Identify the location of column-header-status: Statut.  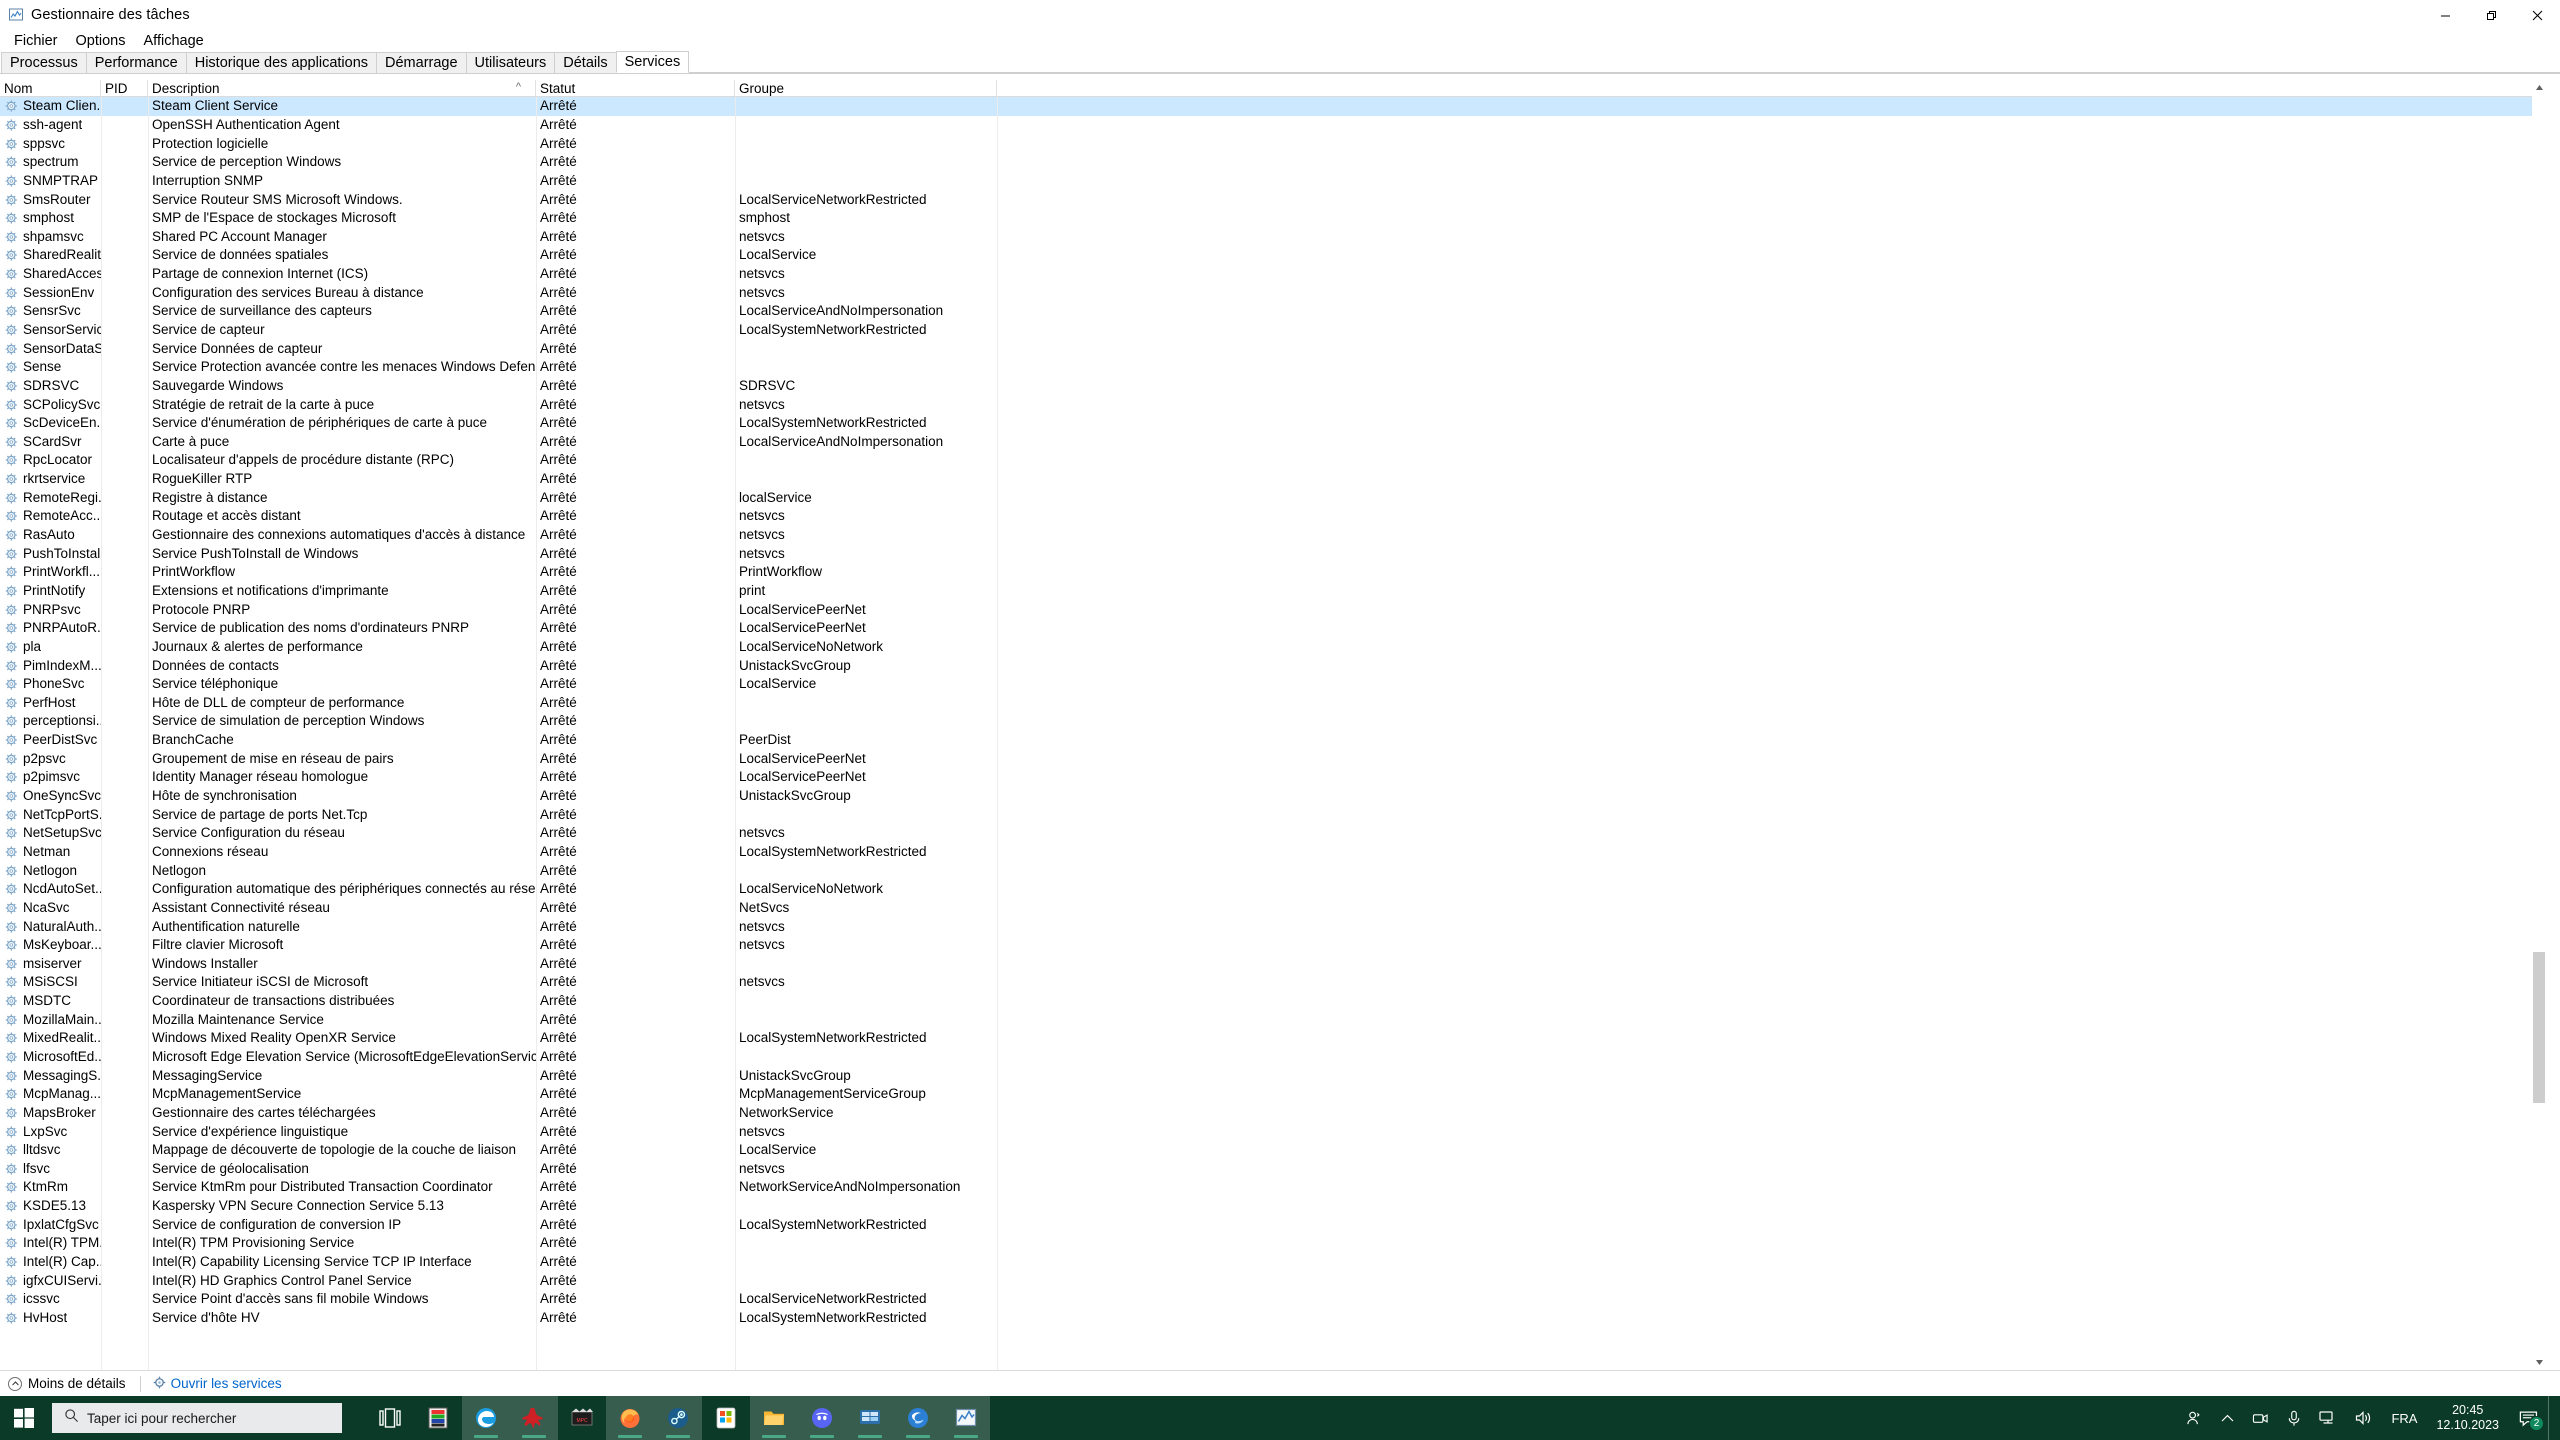
(635, 88).